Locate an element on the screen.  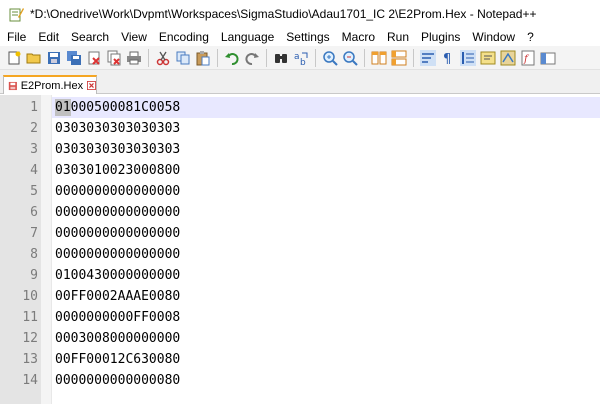
show-all-chars-icon: ¶ is located at coordinates (448, 58).